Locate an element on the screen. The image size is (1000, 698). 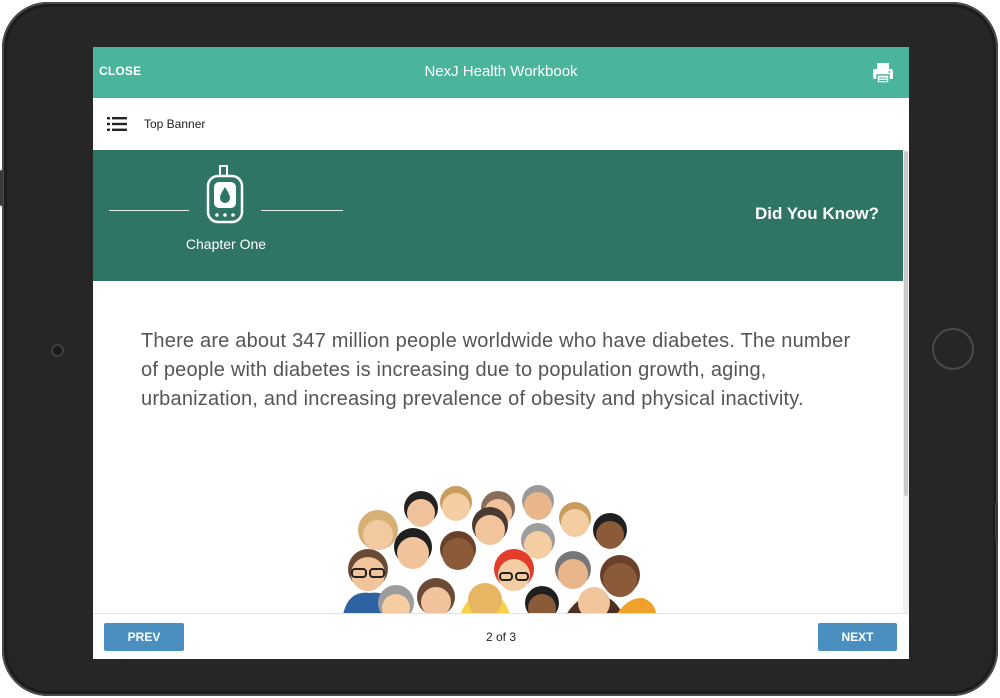
scrollbar-thumb is located at coordinates (906, 323).